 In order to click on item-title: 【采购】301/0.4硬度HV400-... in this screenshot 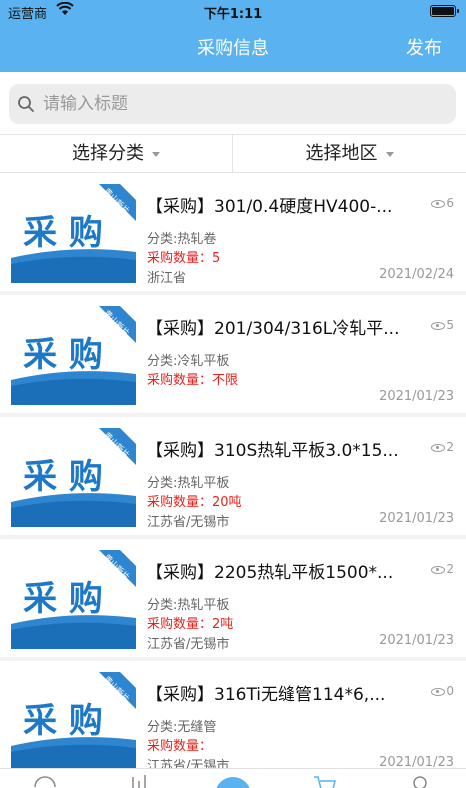, I will do `click(269, 207)`.